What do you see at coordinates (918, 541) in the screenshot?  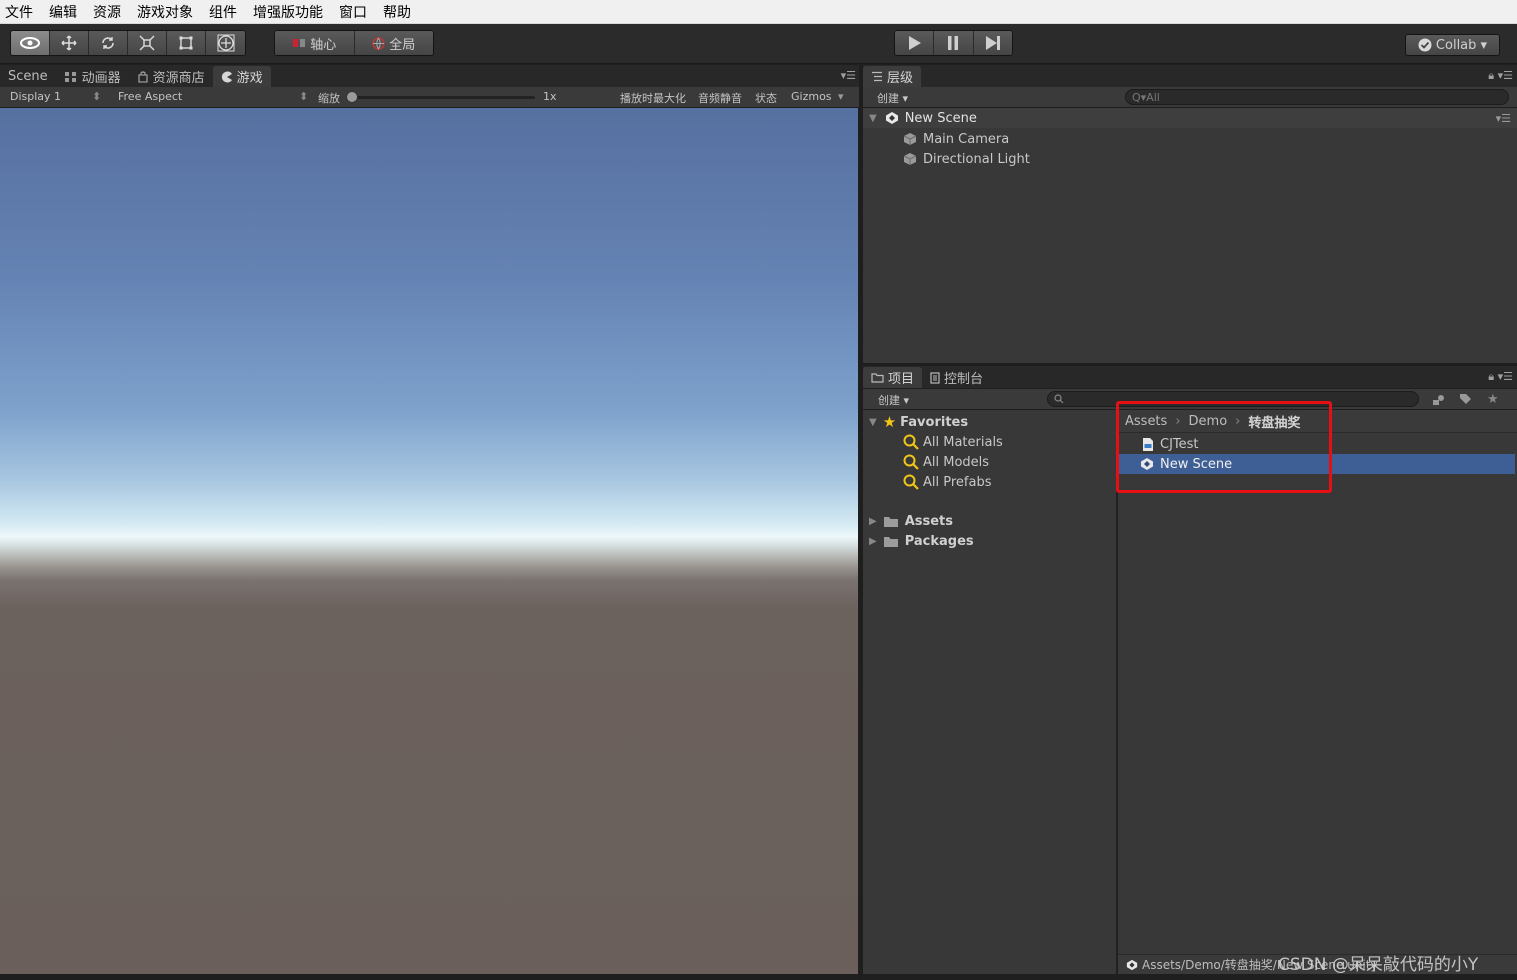 I see `folder-row-packages: ▶ Packages` at bounding box center [918, 541].